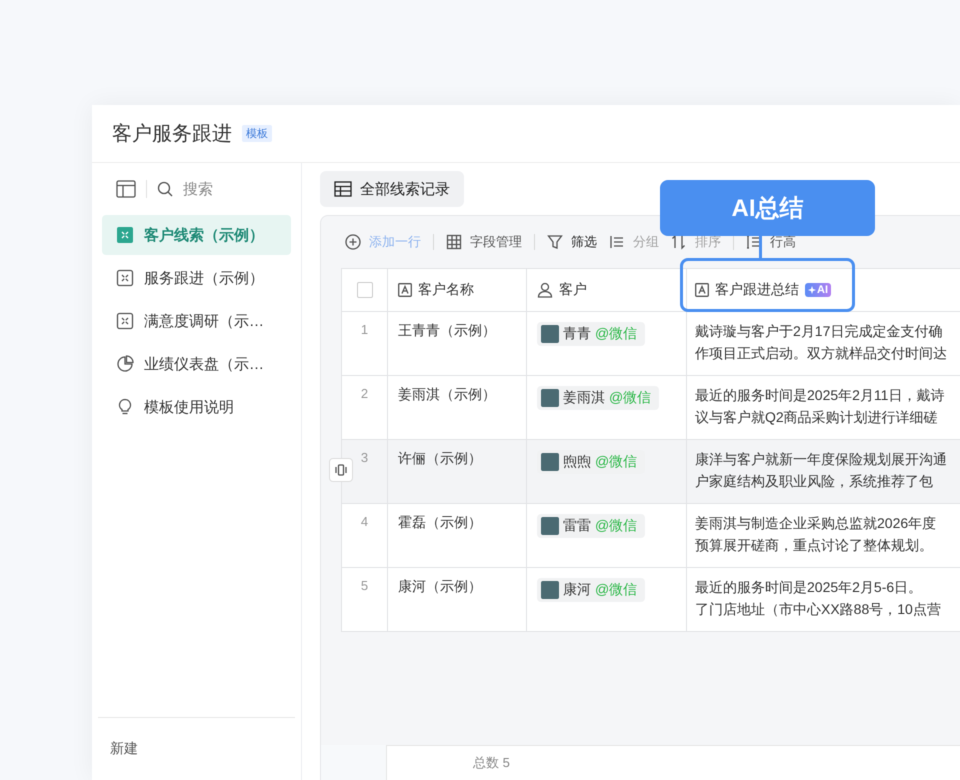 This screenshot has width=960, height=780. Describe the element at coordinates (814, 481) in the screenshot. I see `summary-text: 户家庭结构及职业风险，系统推荐了包` at that location.